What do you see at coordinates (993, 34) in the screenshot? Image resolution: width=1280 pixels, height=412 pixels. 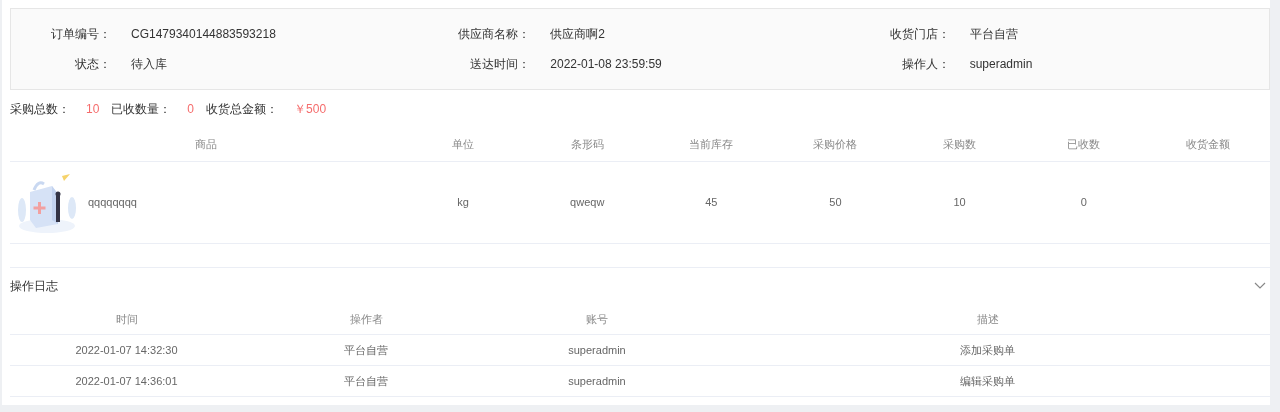 I see `field-value: 平台自营` at bounding box center [993, 34].